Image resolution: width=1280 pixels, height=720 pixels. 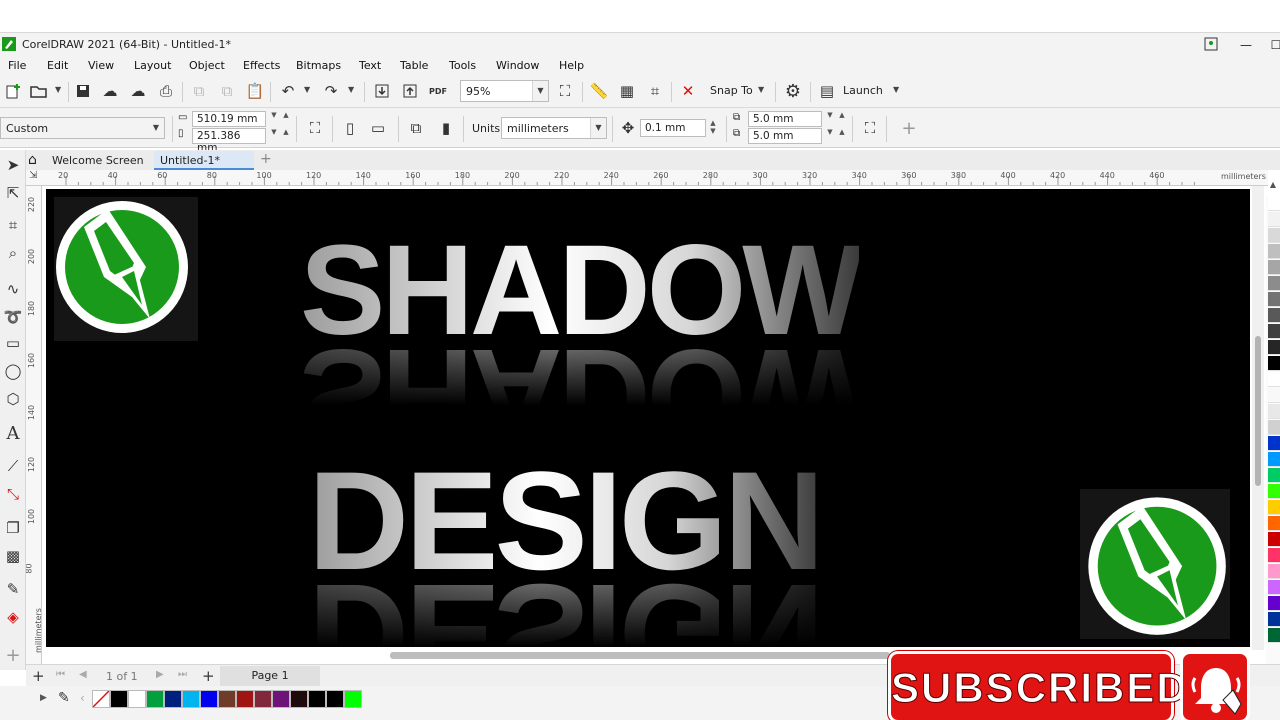 What do you see at coordinates (793, 91) in the screenshot?
I see `options-gear-icon: ⚙` at bounding box center [793, 91].